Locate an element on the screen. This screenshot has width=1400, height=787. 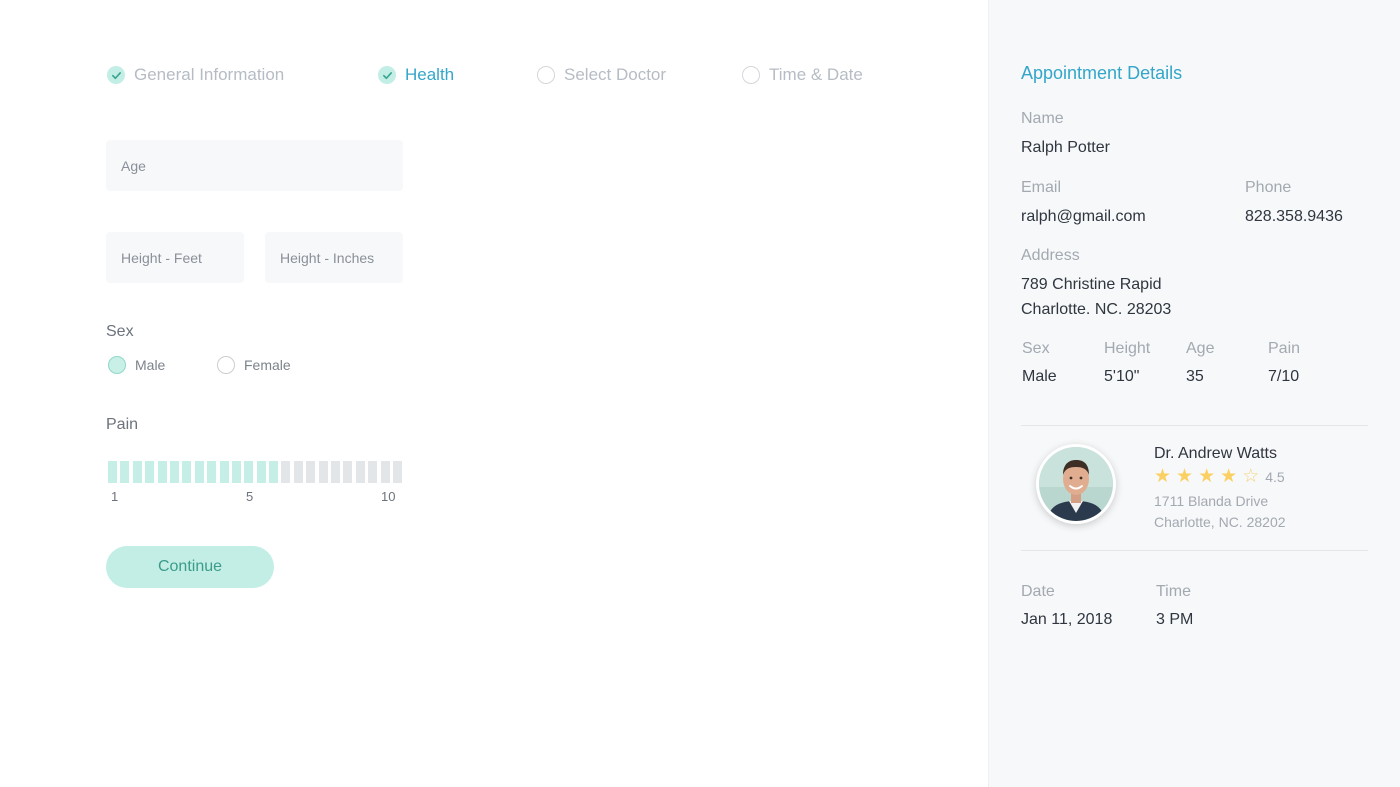
sex-radio-female: Female is located at coordinates (254, 365).